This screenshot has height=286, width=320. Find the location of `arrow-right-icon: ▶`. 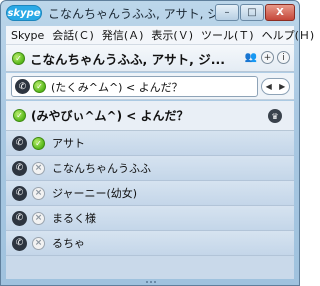

arrow-right-icon: ▶ is located at coordinates (282, 86).